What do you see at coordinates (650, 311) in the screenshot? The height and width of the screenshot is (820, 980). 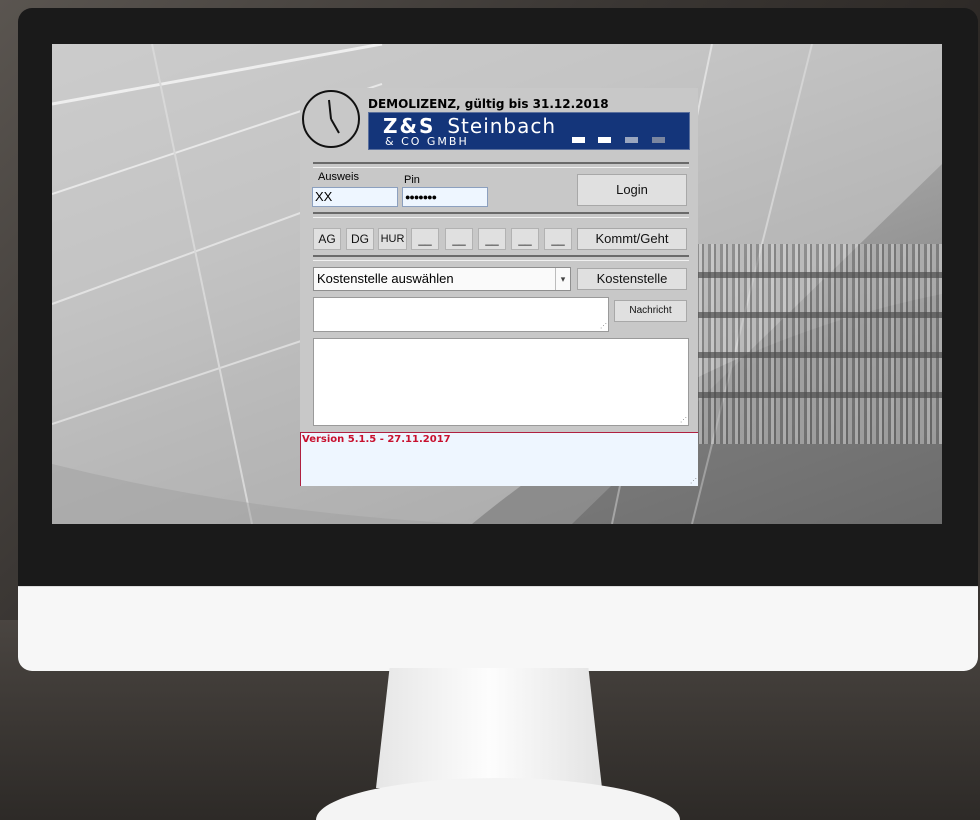 I see `nachricht-button: Nachricht` at bounding box center [650, 311].